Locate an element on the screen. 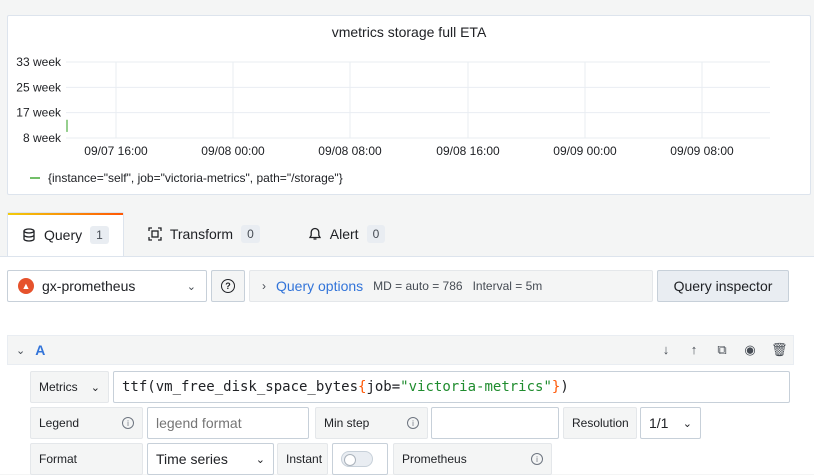 This screenshot has width=814, height=475. legend-format-input is located at coordinates (228, 423).